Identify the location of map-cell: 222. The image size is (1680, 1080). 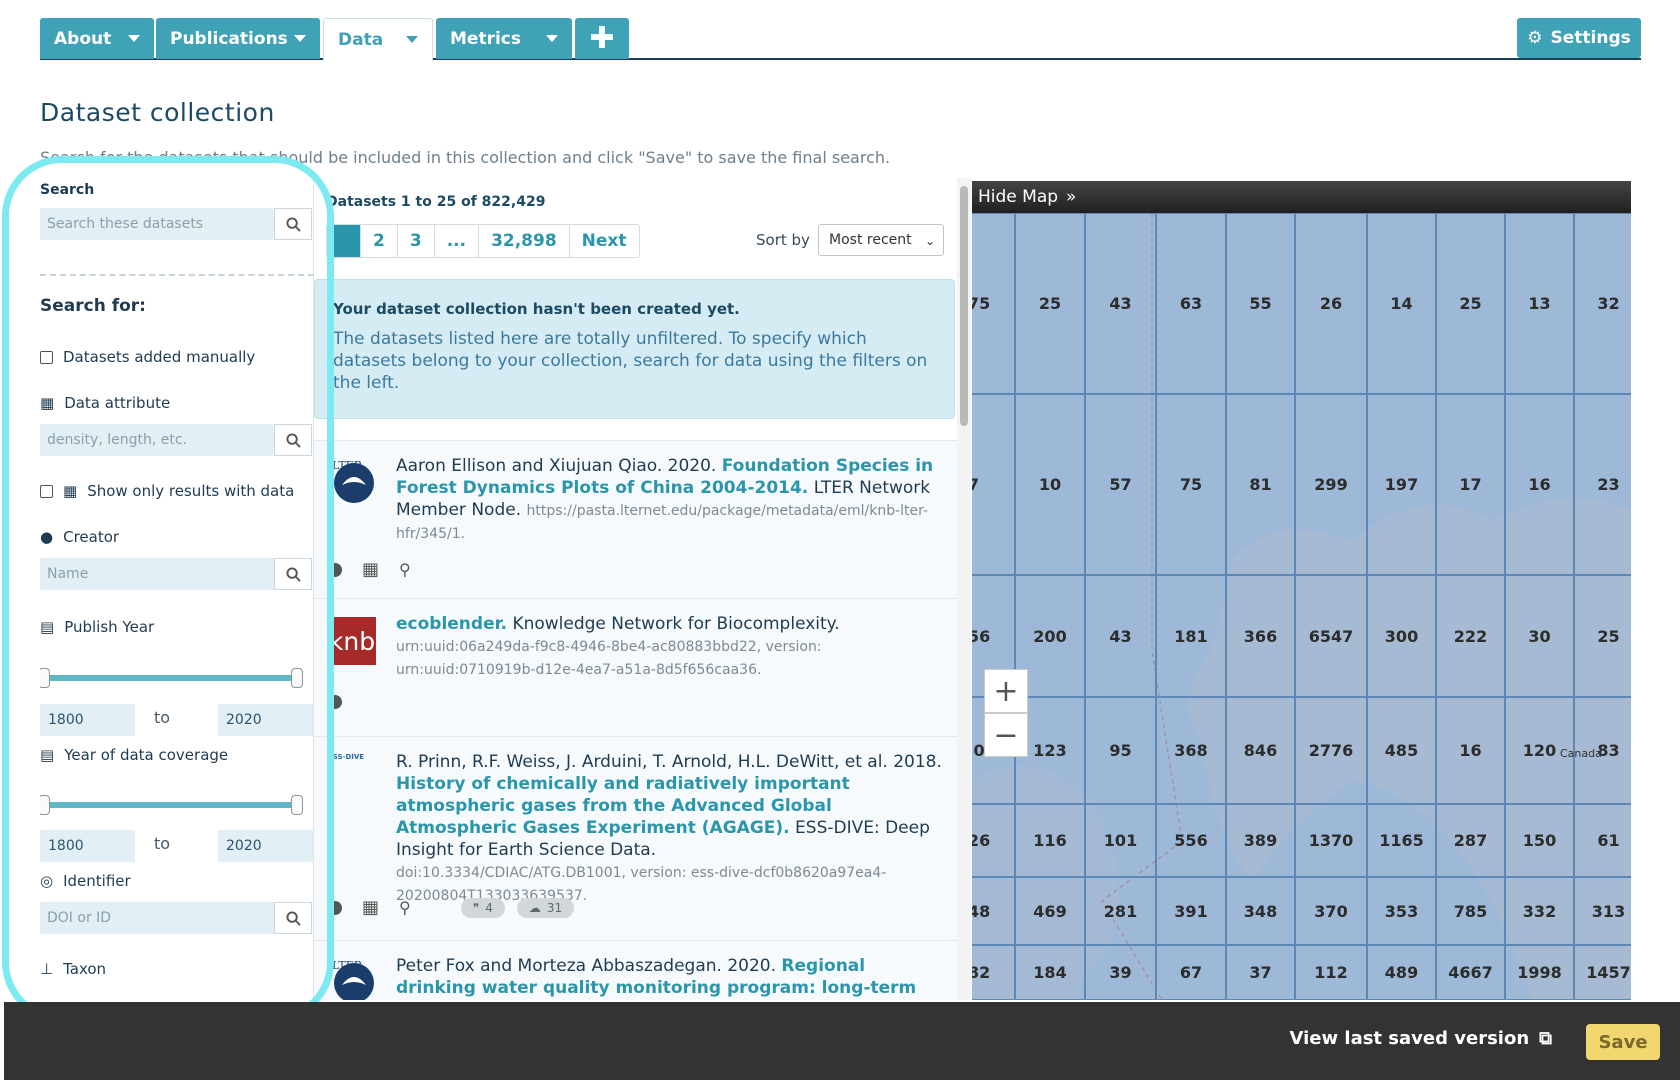
(1470, 636).